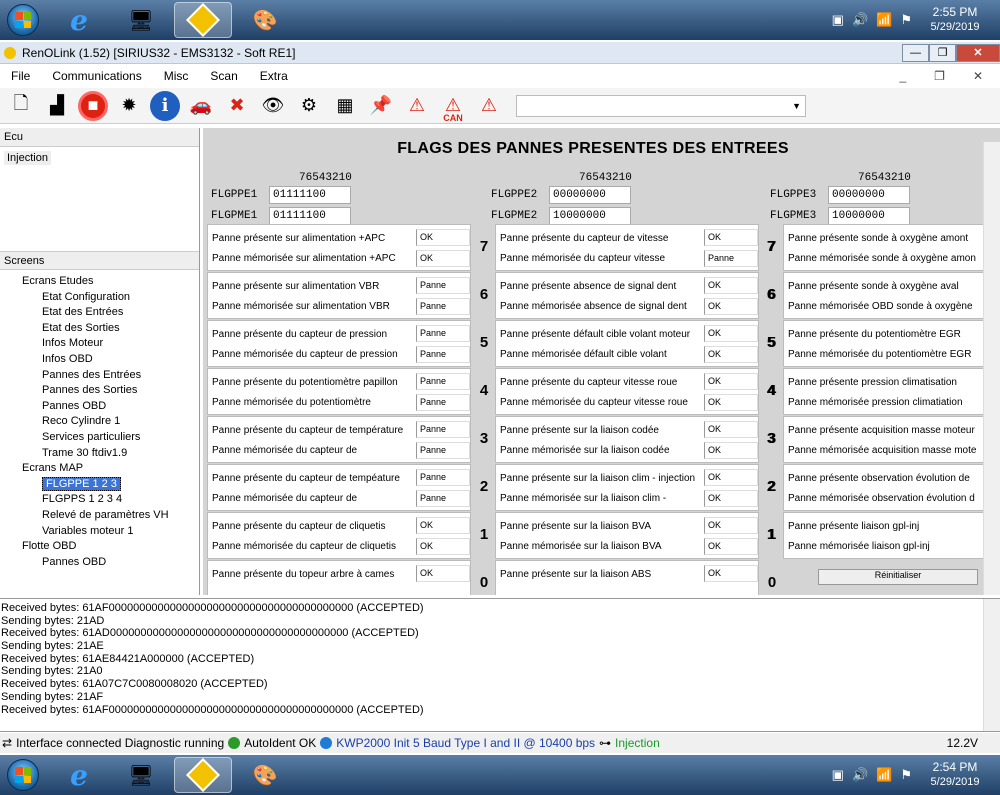 The height and width of the screenshot is (795, 1000). Describe the element at coordinates (100, 391) in the screenshot. I see `tree-item: Pannes des Sorties` at that location.